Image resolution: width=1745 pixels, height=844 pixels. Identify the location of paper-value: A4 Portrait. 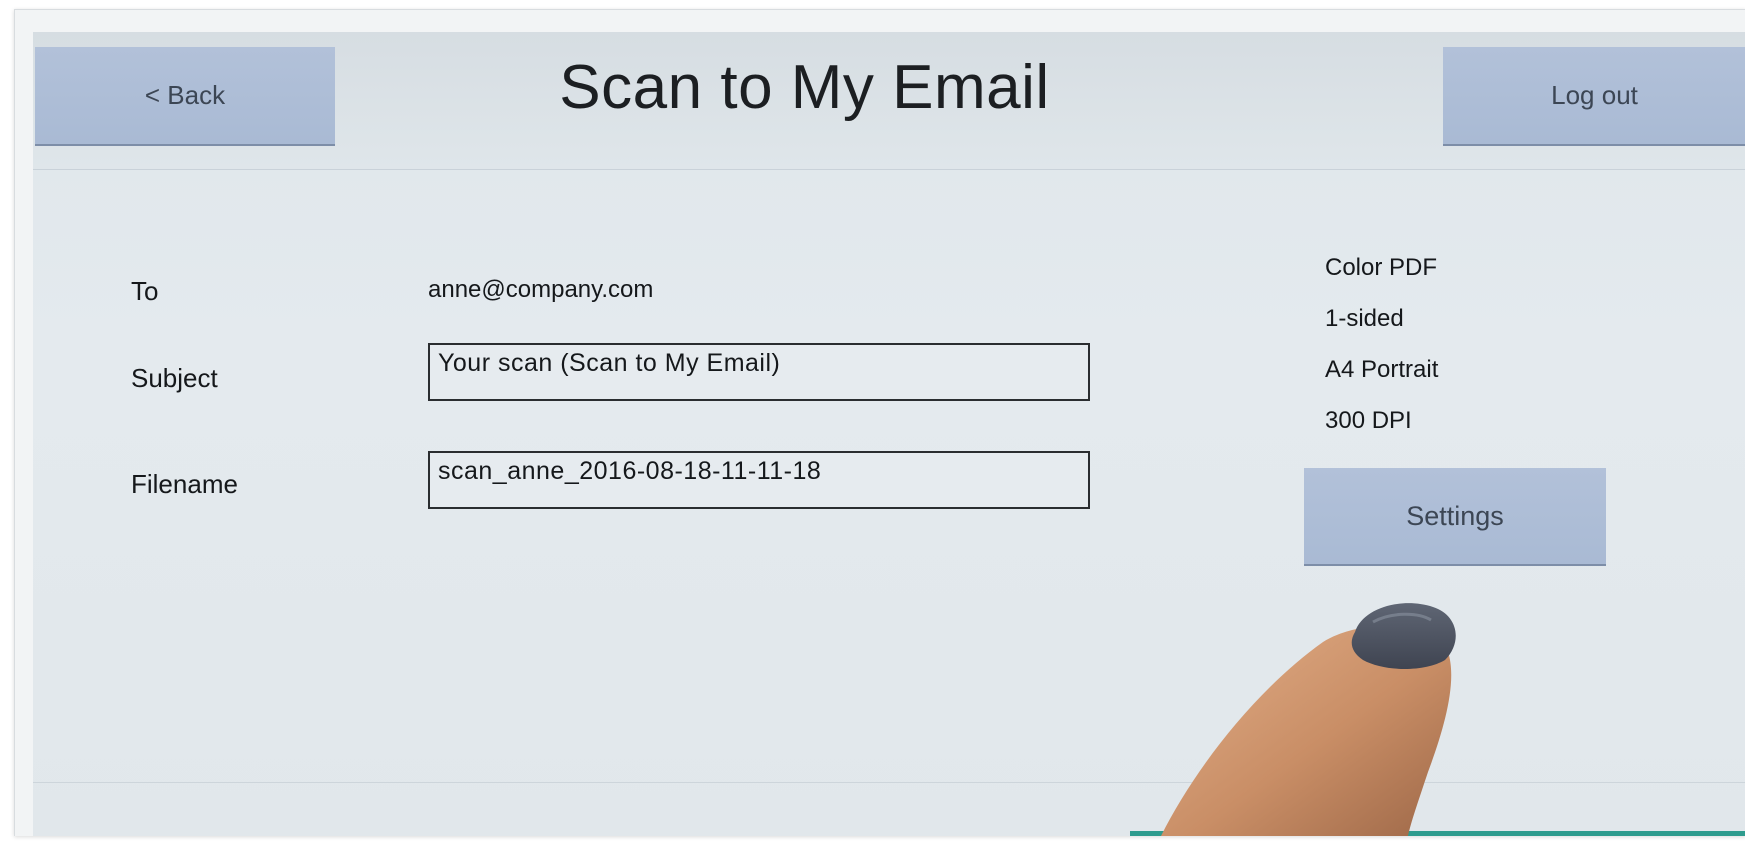
(1382, 369).